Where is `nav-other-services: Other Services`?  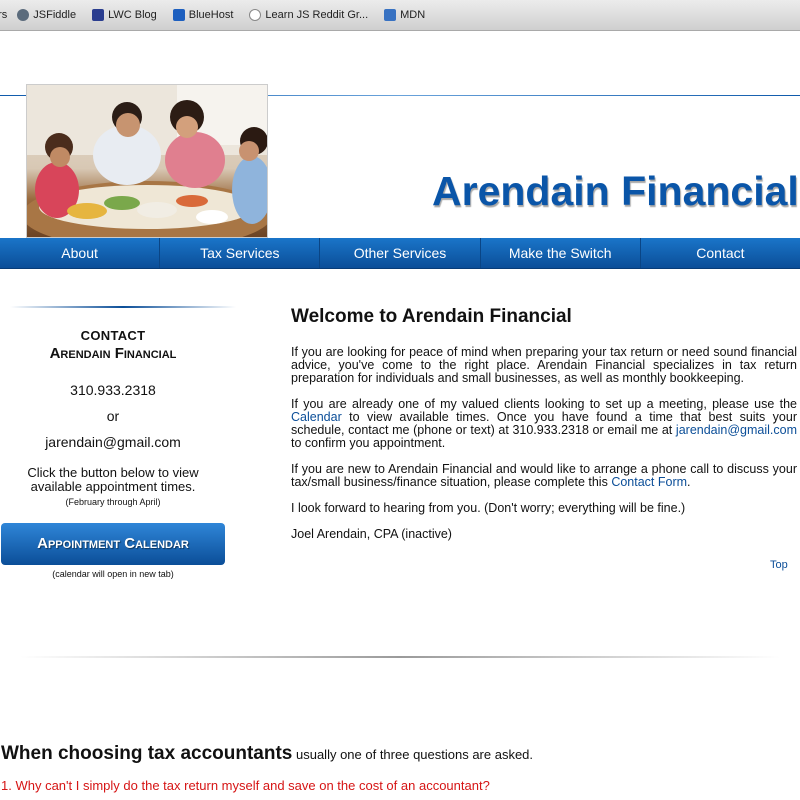 nav-other-services: Other Services is located at coordinates (400, 253).